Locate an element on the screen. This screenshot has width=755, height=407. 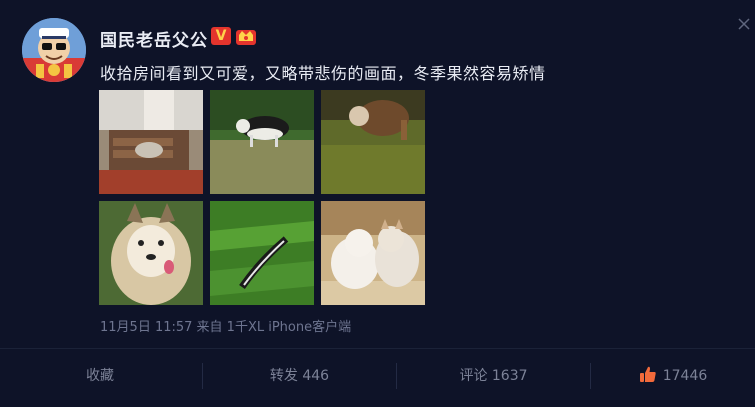
favorite-button: 收藏 is located at coordinates (100, 378).